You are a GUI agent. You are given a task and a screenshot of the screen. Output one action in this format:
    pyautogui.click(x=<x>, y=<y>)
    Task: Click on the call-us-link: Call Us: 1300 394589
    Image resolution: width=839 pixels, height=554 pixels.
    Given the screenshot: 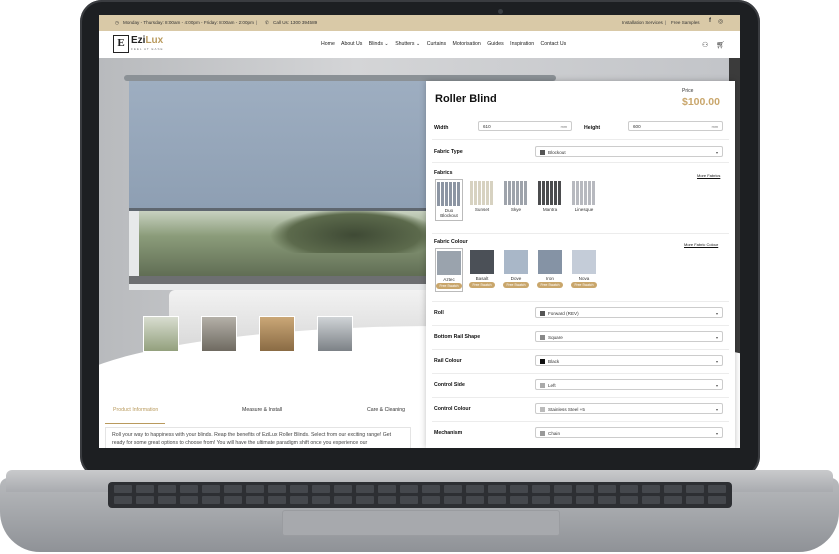 What is the action you would take?
    pyautogui.click(x=295, y=22)
    